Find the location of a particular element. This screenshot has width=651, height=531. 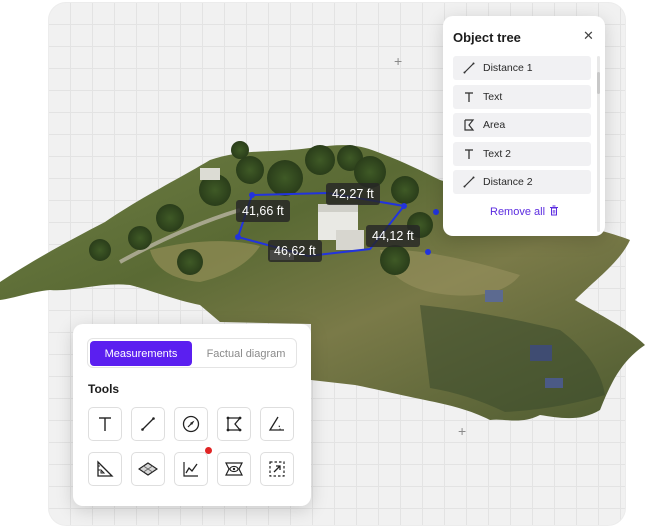

tab-bar: Measurements Factual diagram is located at coordinates (192, 353).